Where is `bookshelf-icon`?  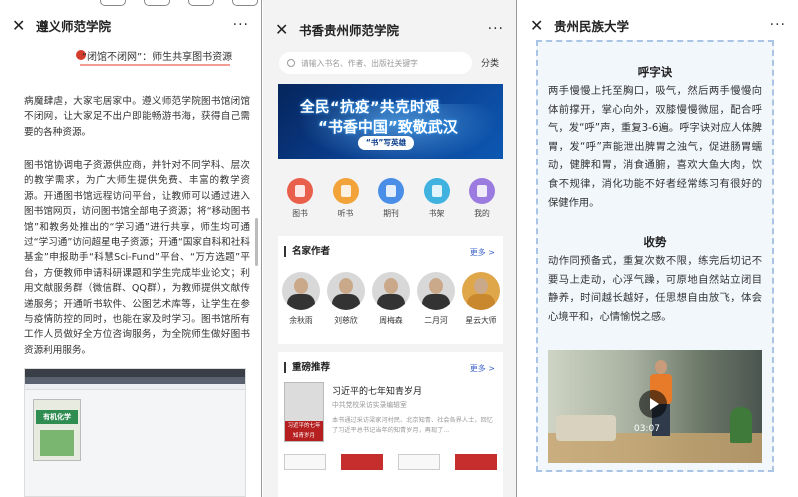
bookshelf-icon is located at coordinates (436, 191).